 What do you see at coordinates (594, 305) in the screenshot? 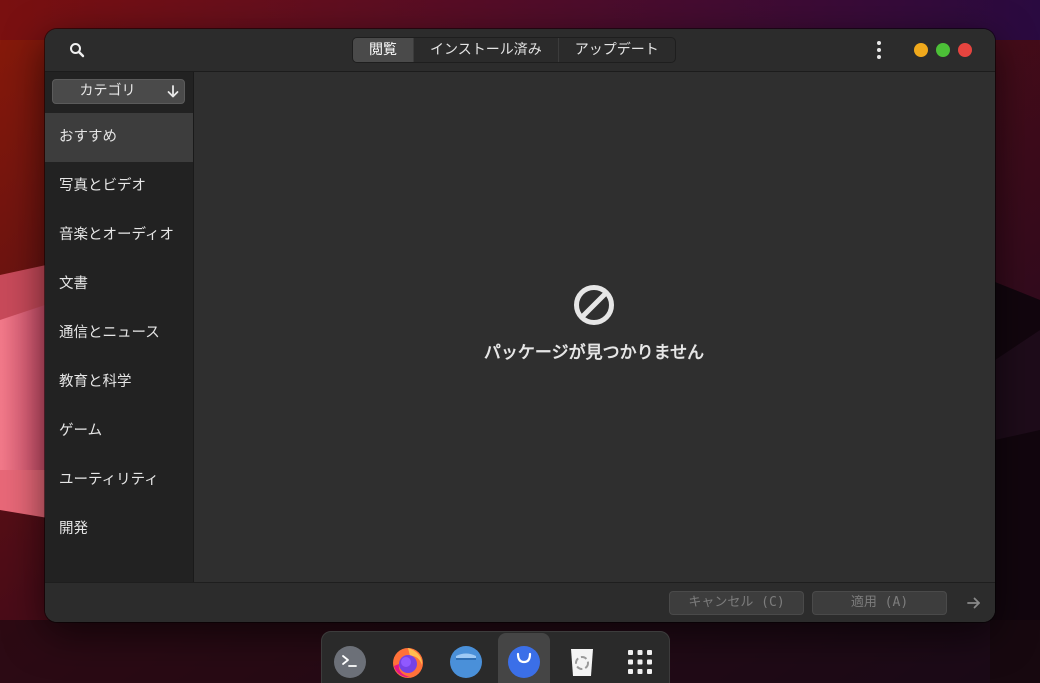
I see `no-entry-icon` at bounding box center [594, 305].